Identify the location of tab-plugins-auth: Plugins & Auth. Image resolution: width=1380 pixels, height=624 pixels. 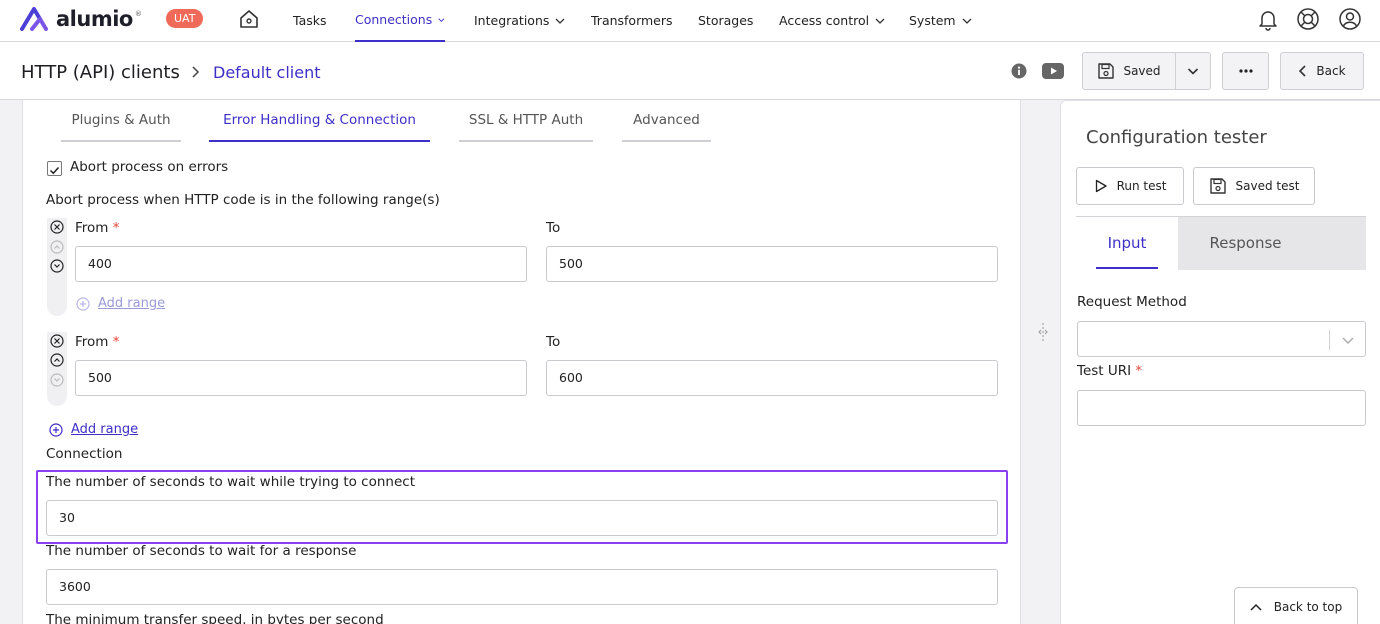
(121, 127).